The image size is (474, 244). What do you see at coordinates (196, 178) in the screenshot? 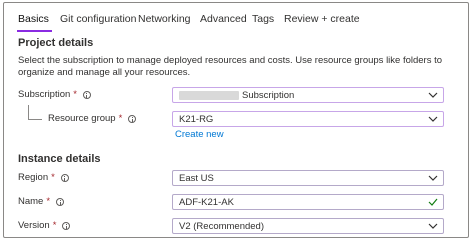
I see `region-value: East US` at bounding box center [196, 178].